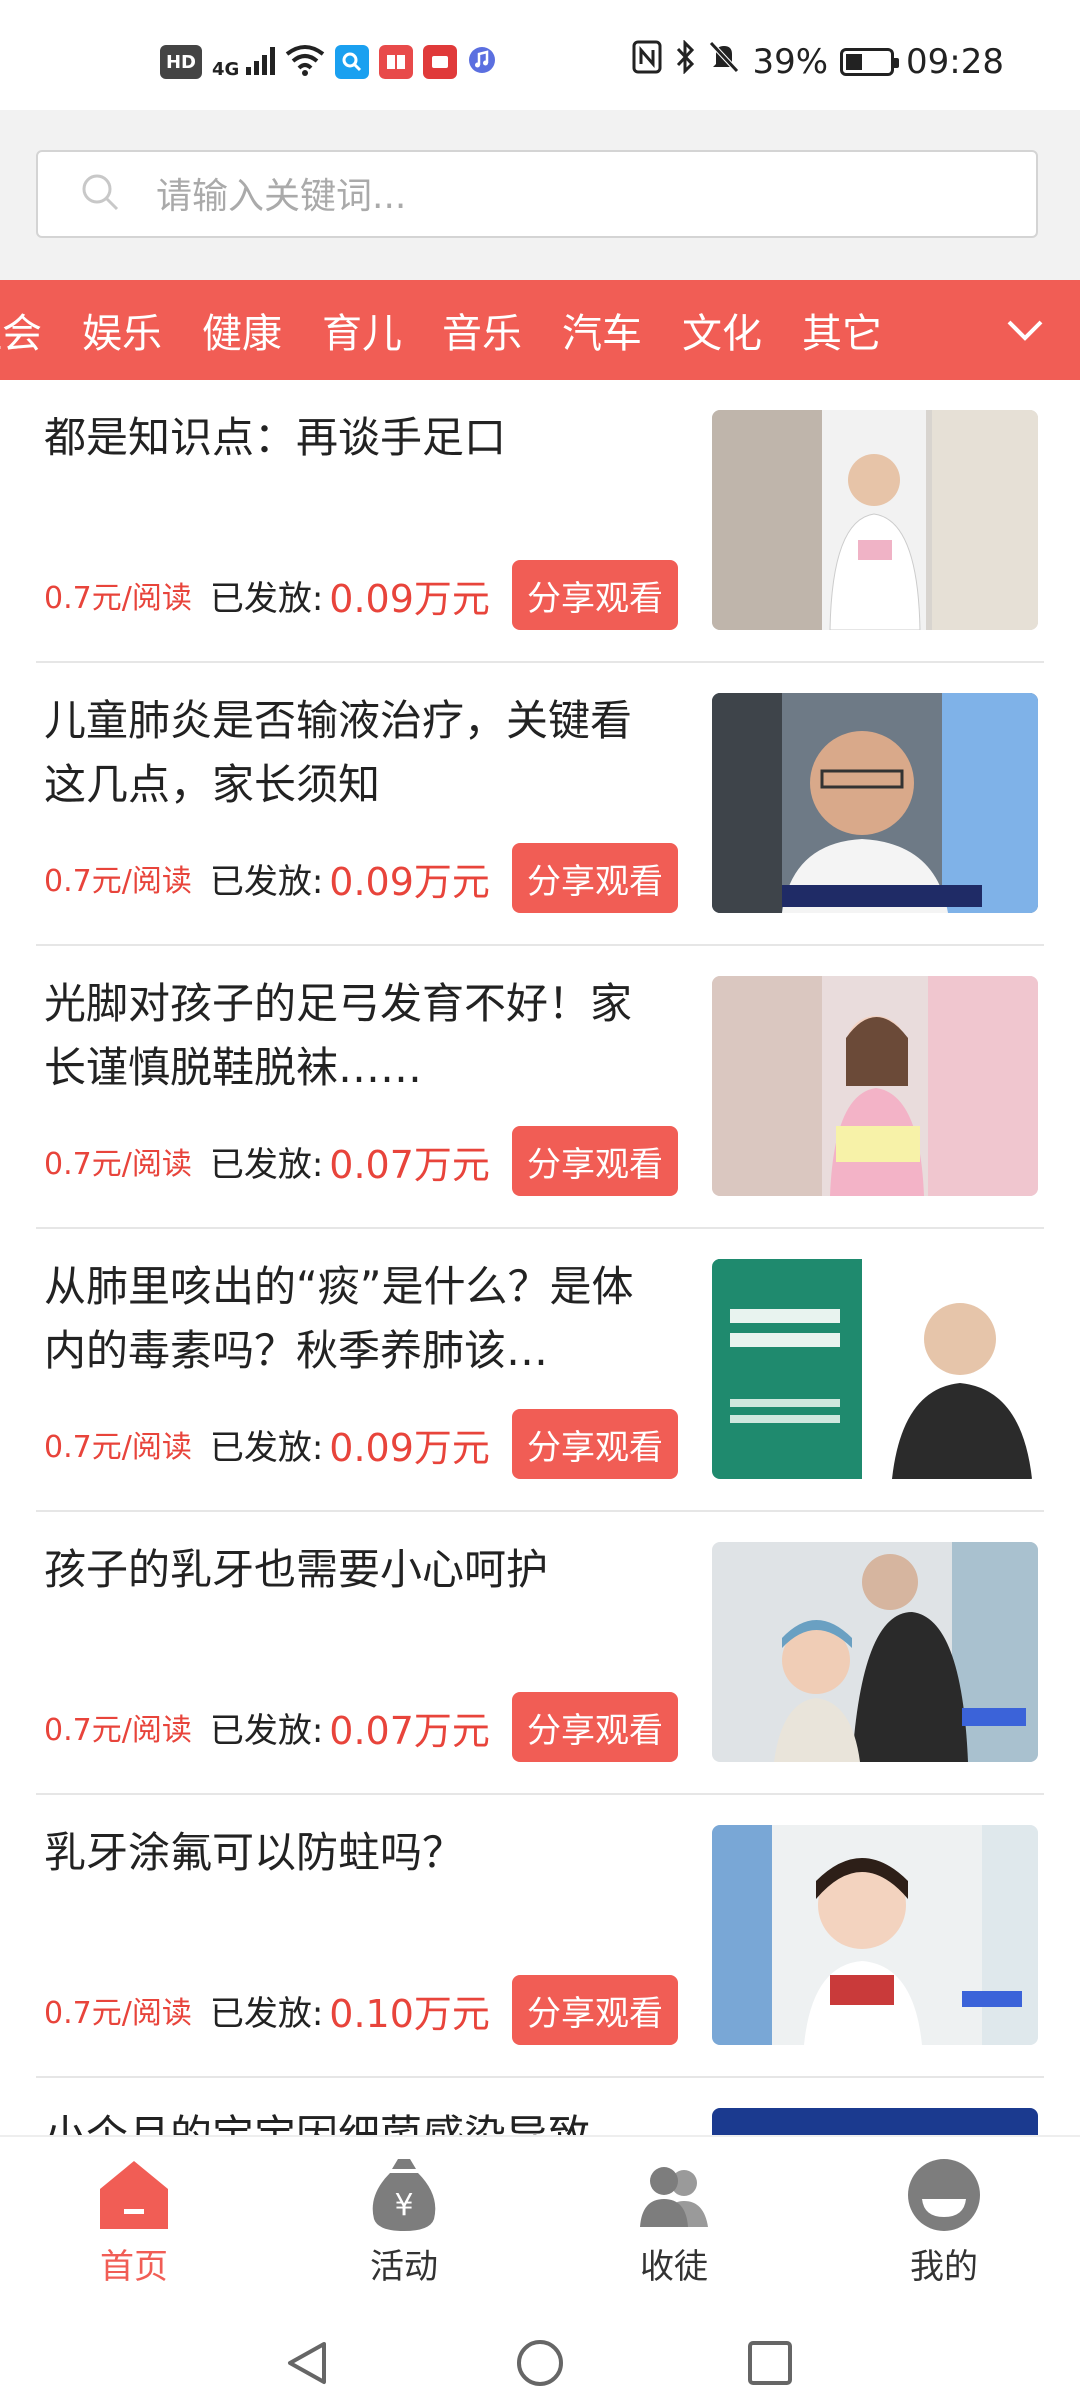 Image resolution: width=1080 pixels, height=2400 pixels. Describe the element at coordinates (540, 1653) in the screenshot. I see `article-item: 孩子的乳牙也需要小心呵护 0.7元/阅读 已发放: 0.07万元 分享观看` at that location.